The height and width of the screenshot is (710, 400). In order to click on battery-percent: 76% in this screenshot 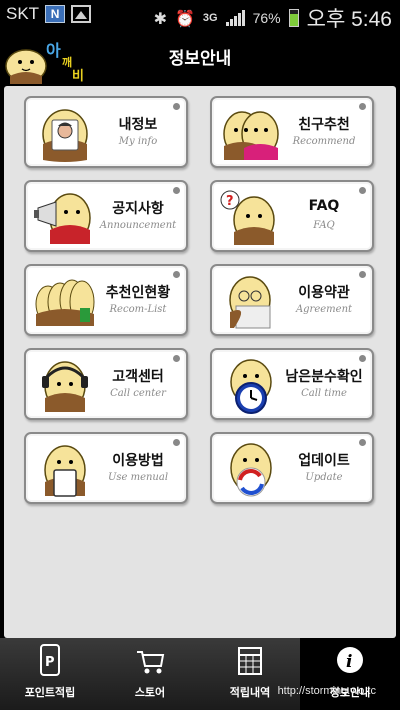, I will do `click(266, 18)`.